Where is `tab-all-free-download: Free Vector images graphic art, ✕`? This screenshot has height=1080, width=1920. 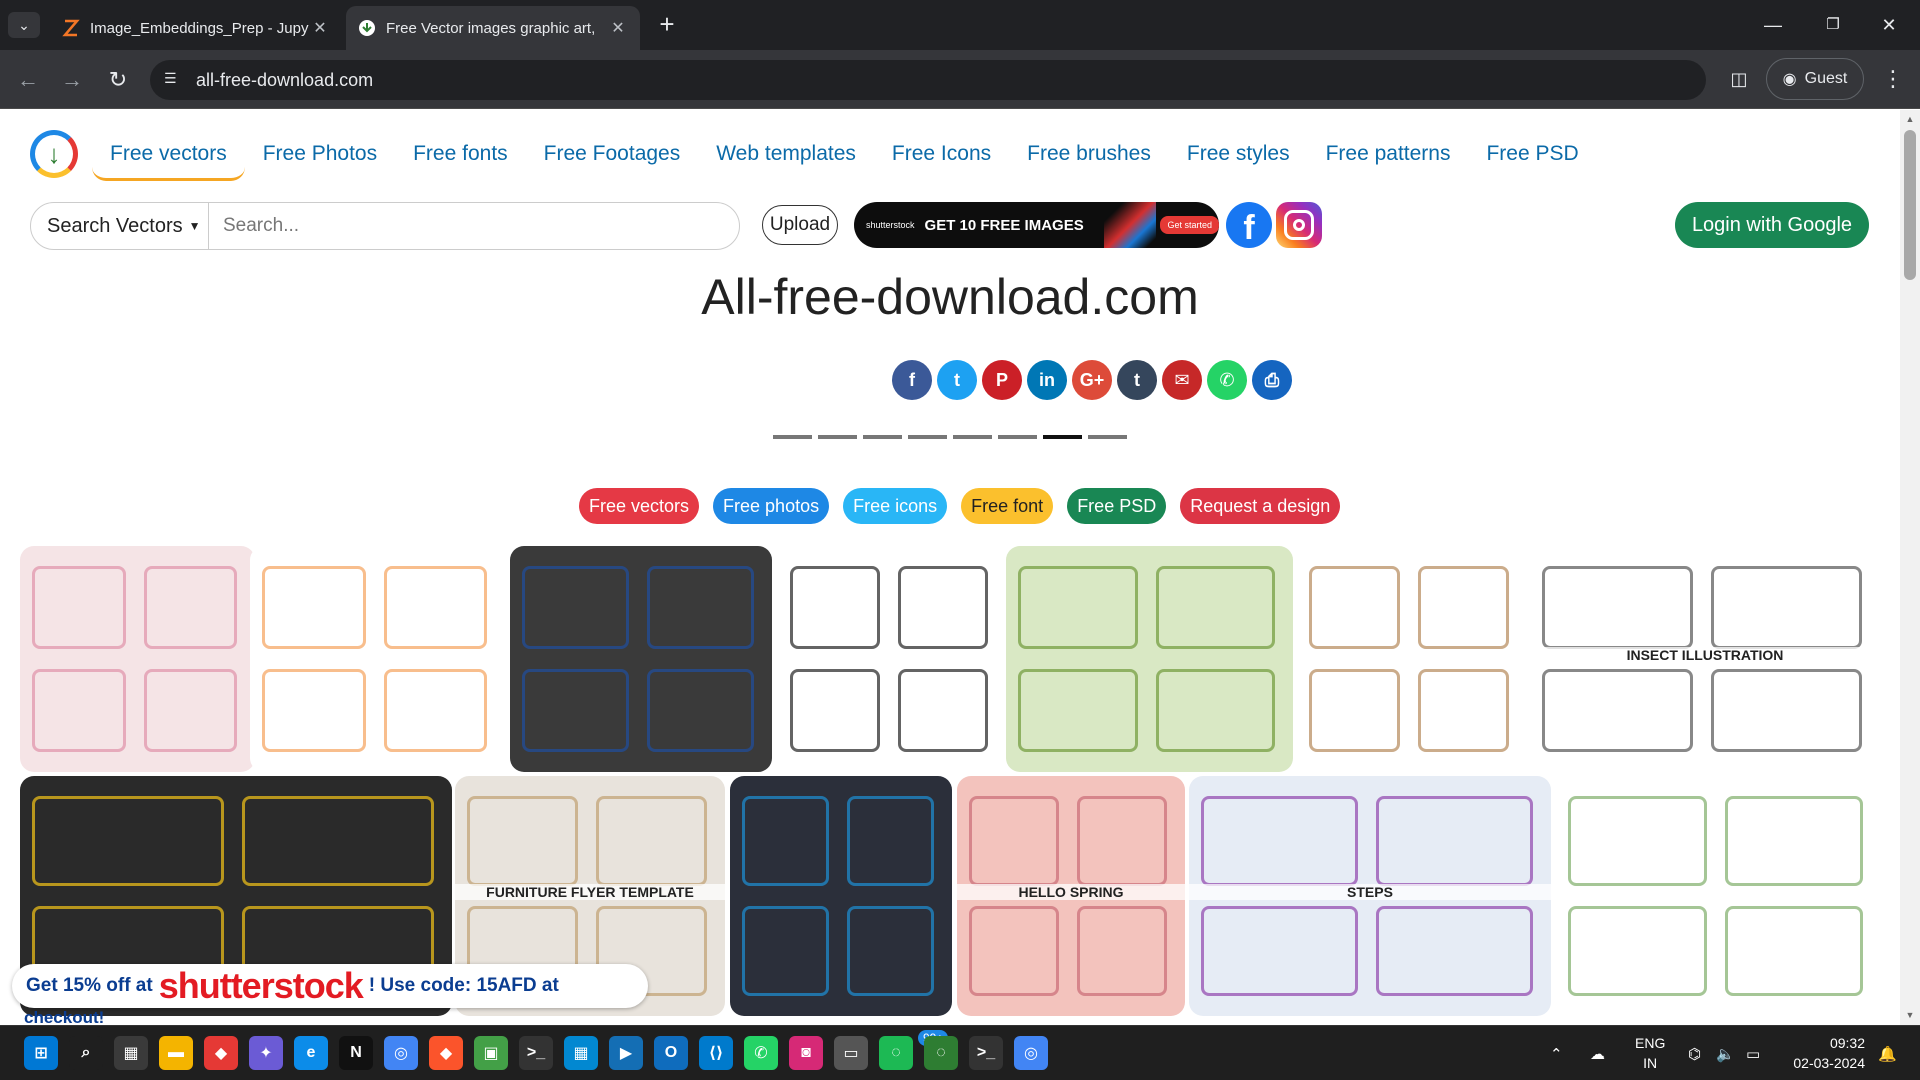
tab-all-free-download: Free Vector images graphic art, ✕ is located at coordinates (493, 28).